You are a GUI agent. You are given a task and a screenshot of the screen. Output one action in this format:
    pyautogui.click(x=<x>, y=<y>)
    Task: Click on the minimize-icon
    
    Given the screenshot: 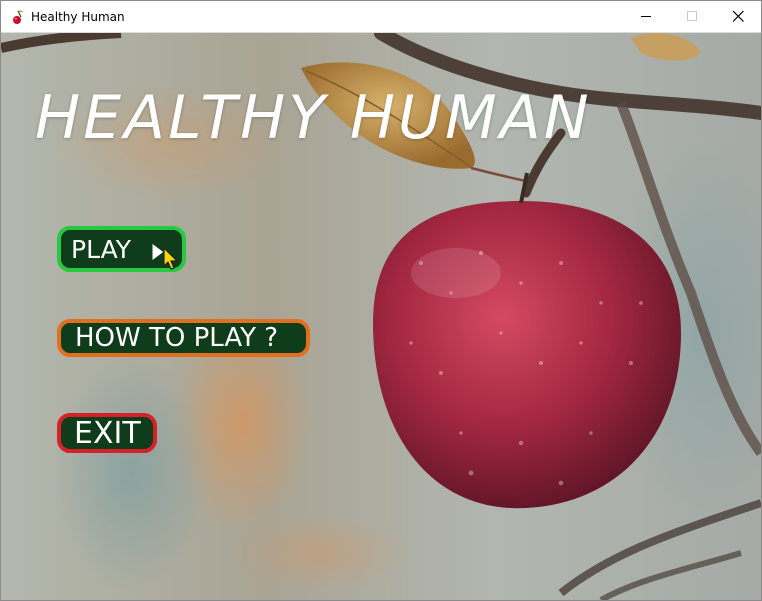 What is the action you would take?
    pyautogui.click(x=645, y=16)
    